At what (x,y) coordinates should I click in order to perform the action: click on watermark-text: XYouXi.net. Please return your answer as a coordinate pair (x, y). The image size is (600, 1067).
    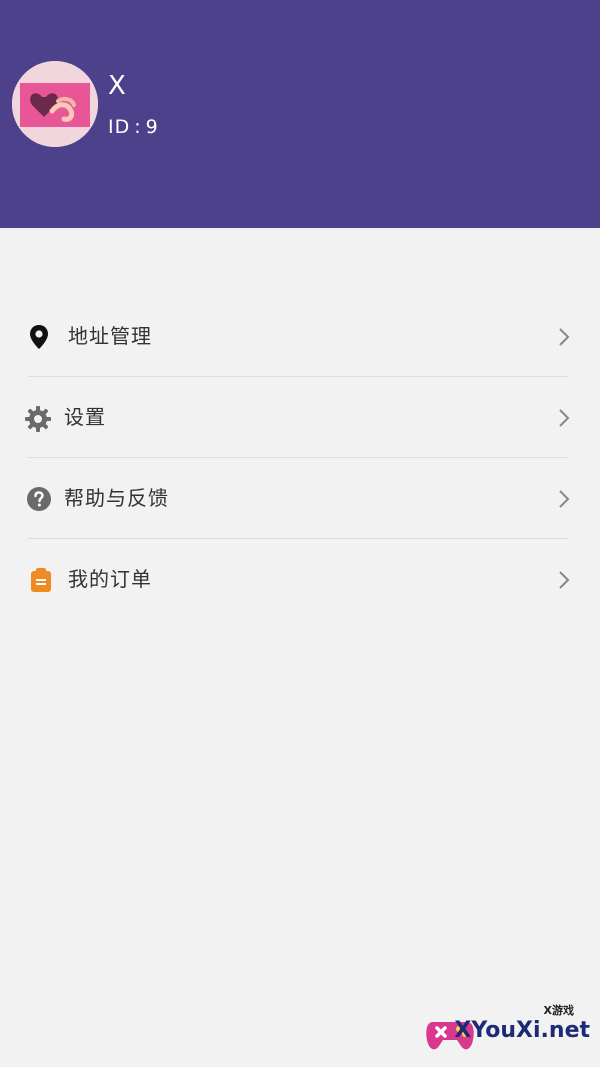
    Looking at the image, I should click on (522, 1030).